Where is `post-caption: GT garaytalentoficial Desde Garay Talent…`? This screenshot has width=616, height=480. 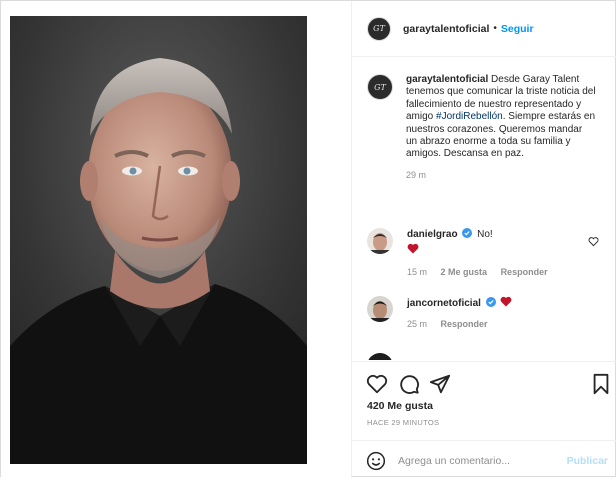 post-caption: GT garaytalentoficial Desde Garay Talent… is located at coordinates (487, 127).